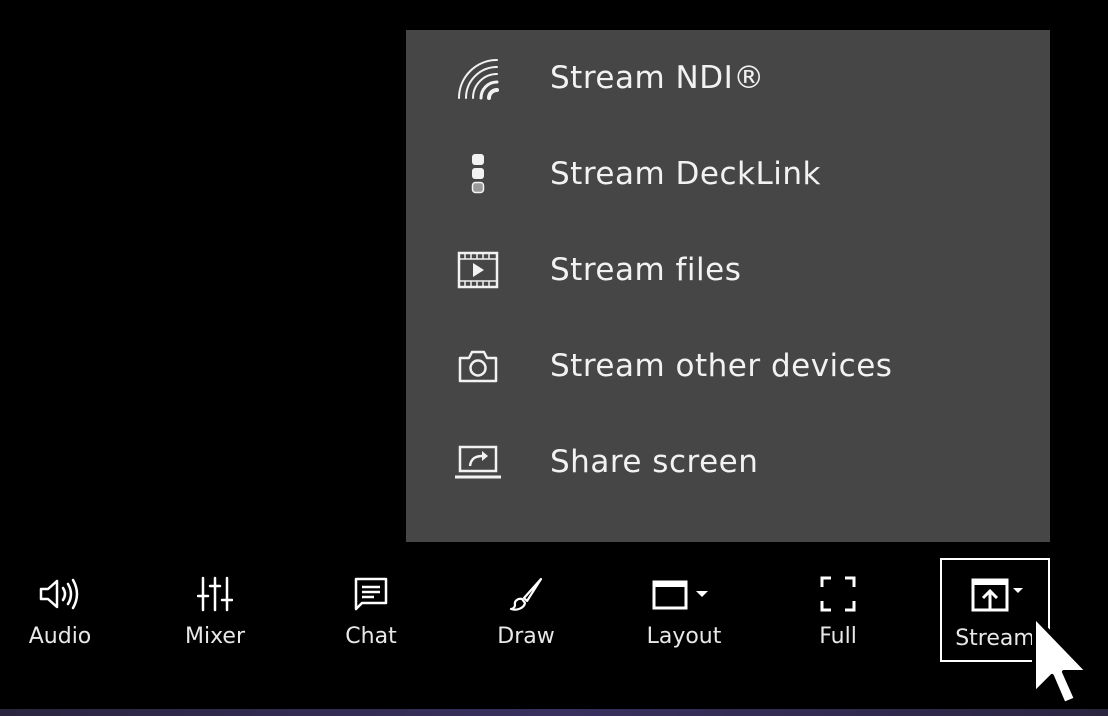 The image size is (1108, 716). I want to click on layout-icon, so click(684, 594).